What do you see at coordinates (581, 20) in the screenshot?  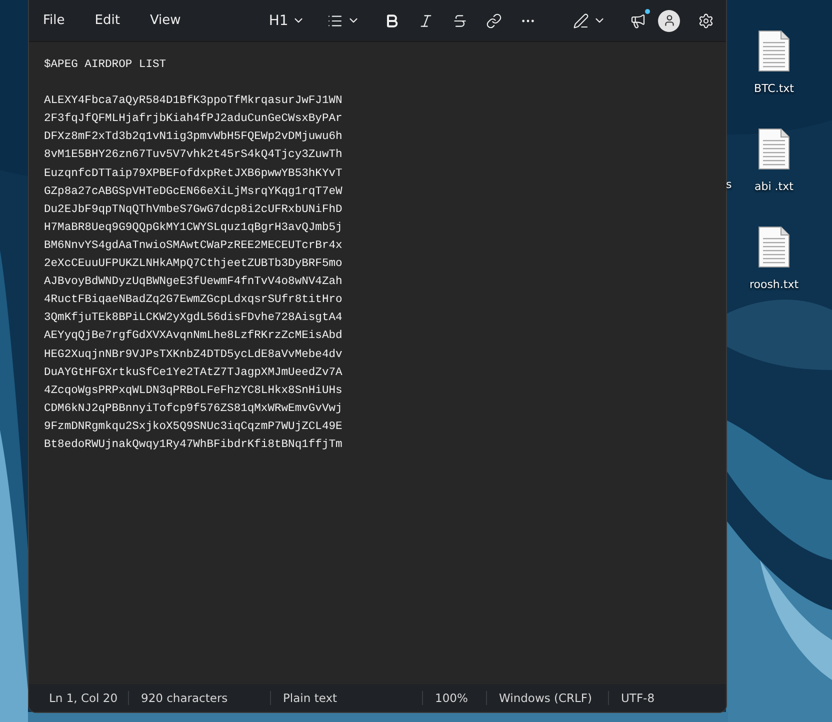 I see `pen-icon` at bounding box center [581, 20].